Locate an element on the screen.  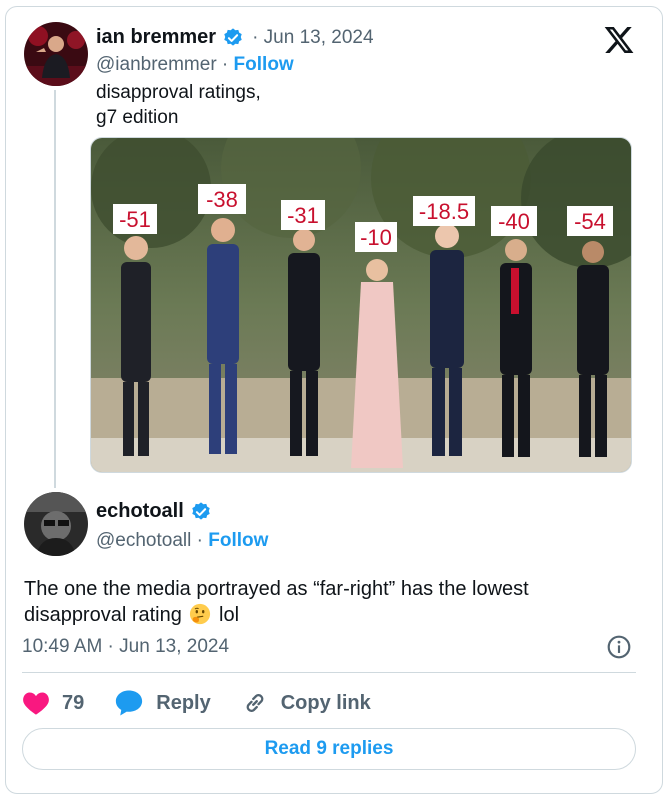
read-replies-button: Read 9 replies is located at coordinates (329, 749).